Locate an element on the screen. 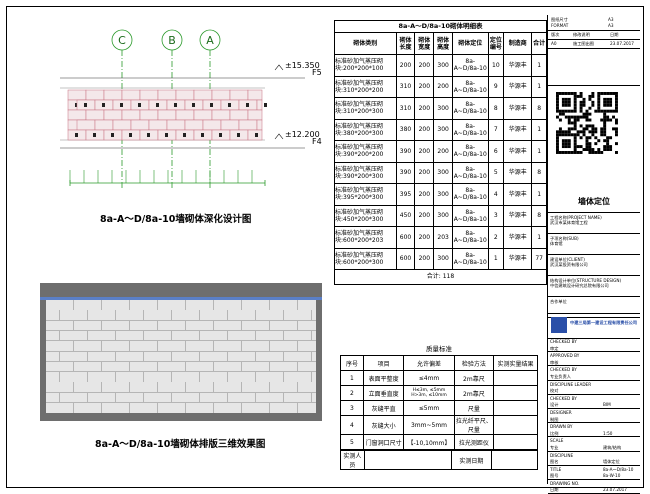 The image size is (650, 494). table-cell: 标准砂加气蒸压砌块:390*200*200 is located at coordinates (365, 151).